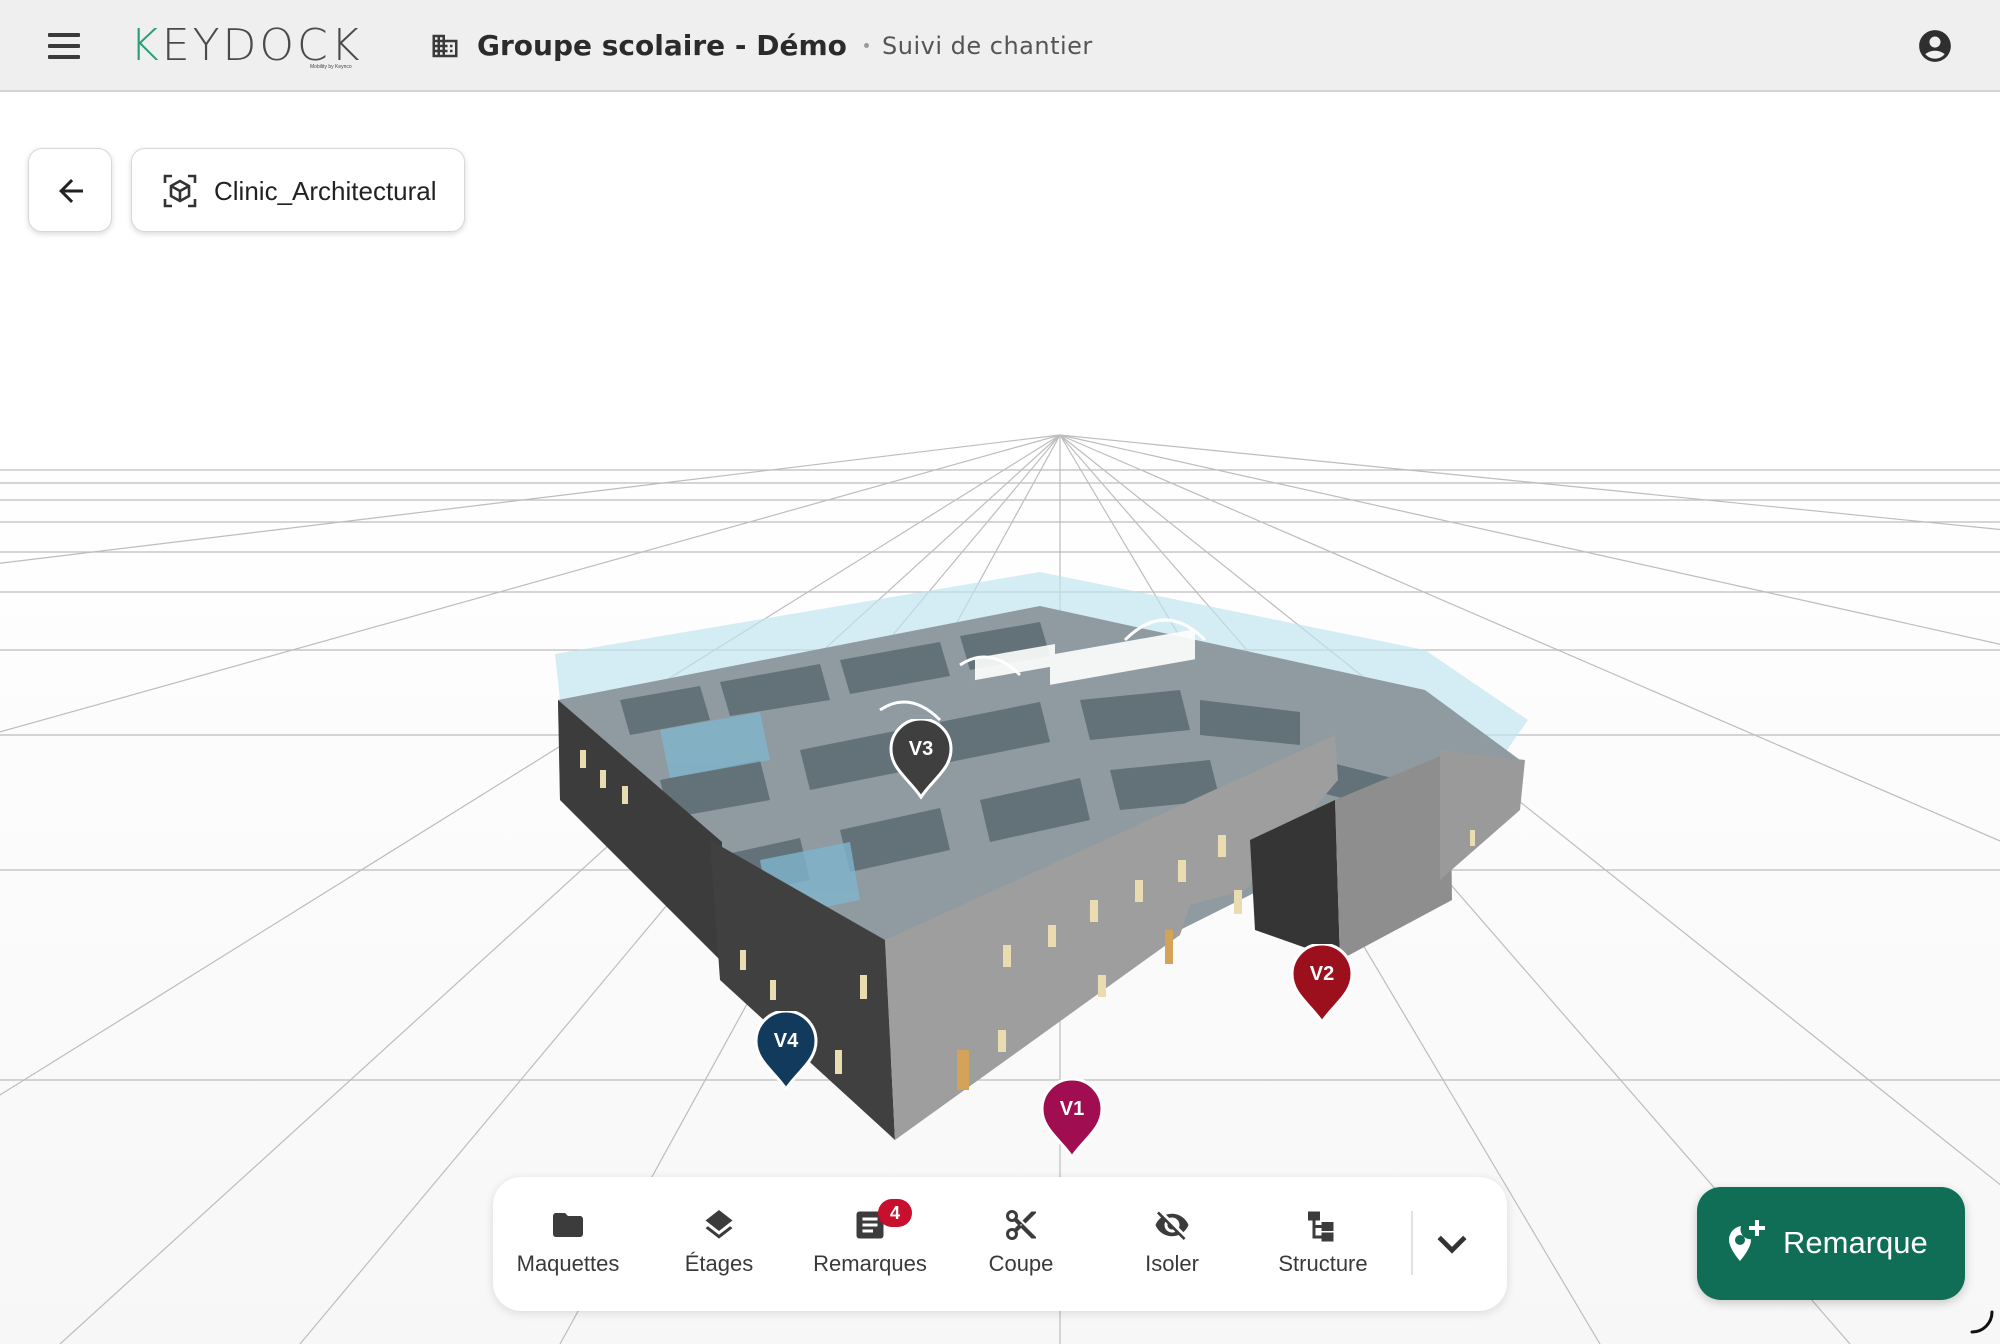  I want to click on remark-marker-v1: V1, so click(1072, 1120).